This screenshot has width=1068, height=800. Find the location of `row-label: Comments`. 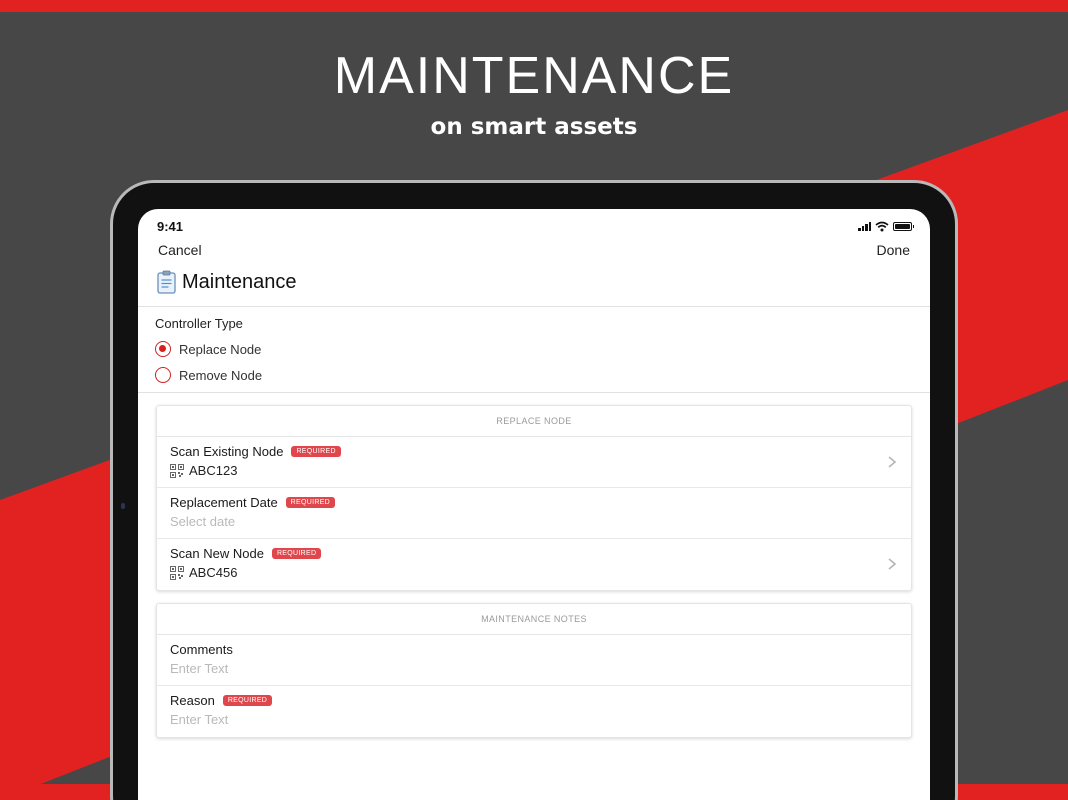

row-label: Comments is located at coordinates (201, 649).